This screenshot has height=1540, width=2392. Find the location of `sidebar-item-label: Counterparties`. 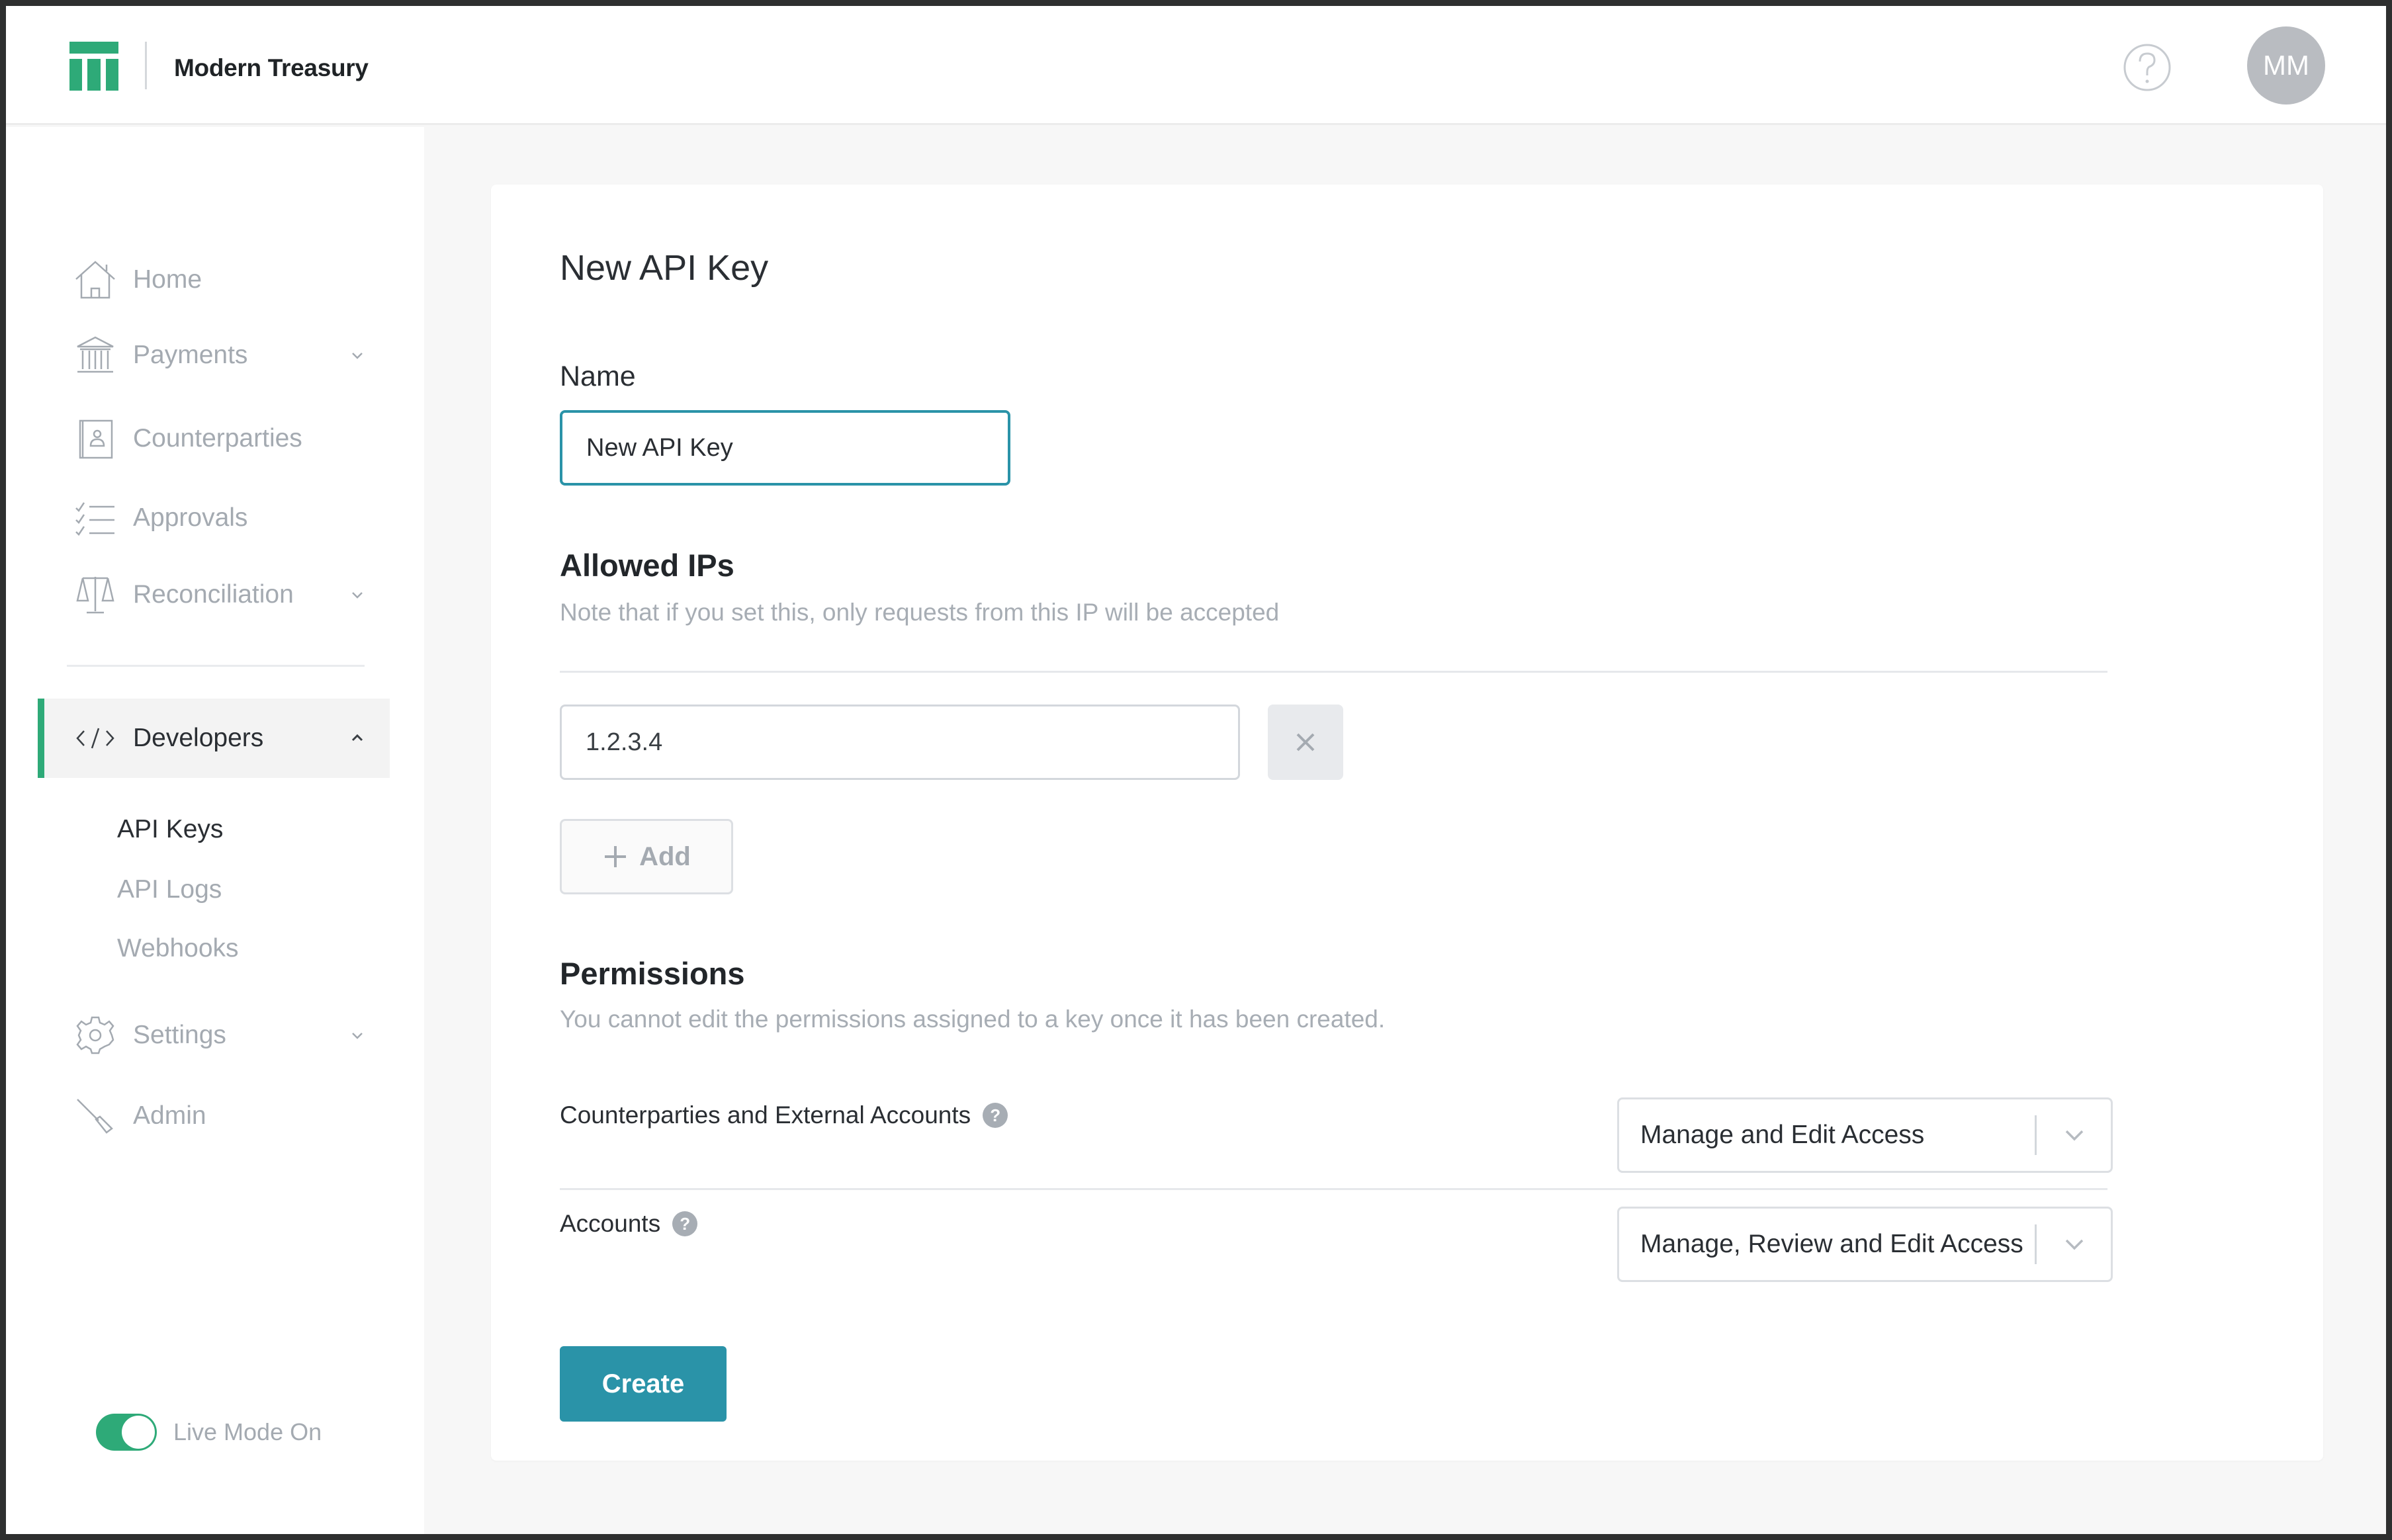

sidebar-item-label: Counterparties is located at coordinates (217, 438).